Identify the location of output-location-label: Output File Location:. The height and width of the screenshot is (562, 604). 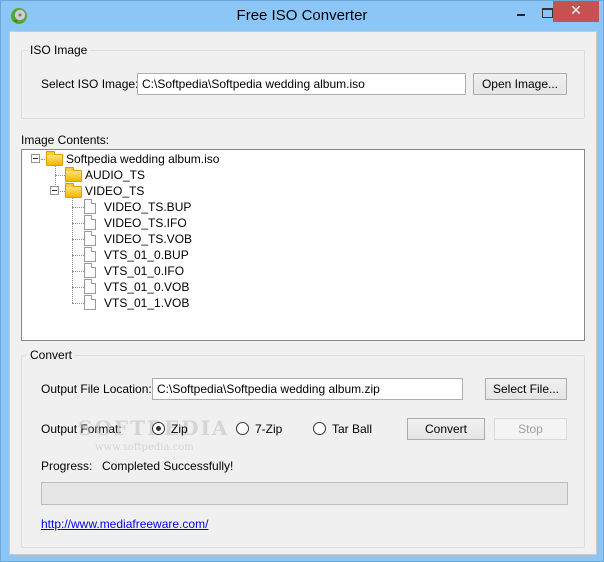
(96, 389).